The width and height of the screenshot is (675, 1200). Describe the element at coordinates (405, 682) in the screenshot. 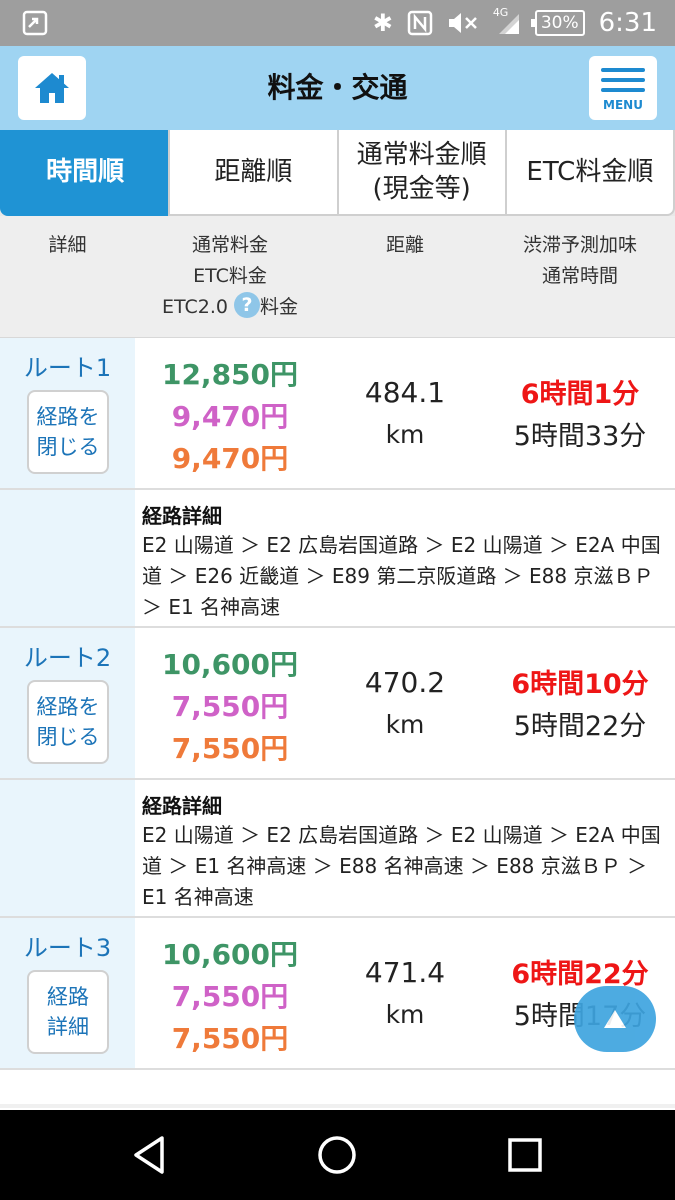

I see `distance: 470.2` at that location.